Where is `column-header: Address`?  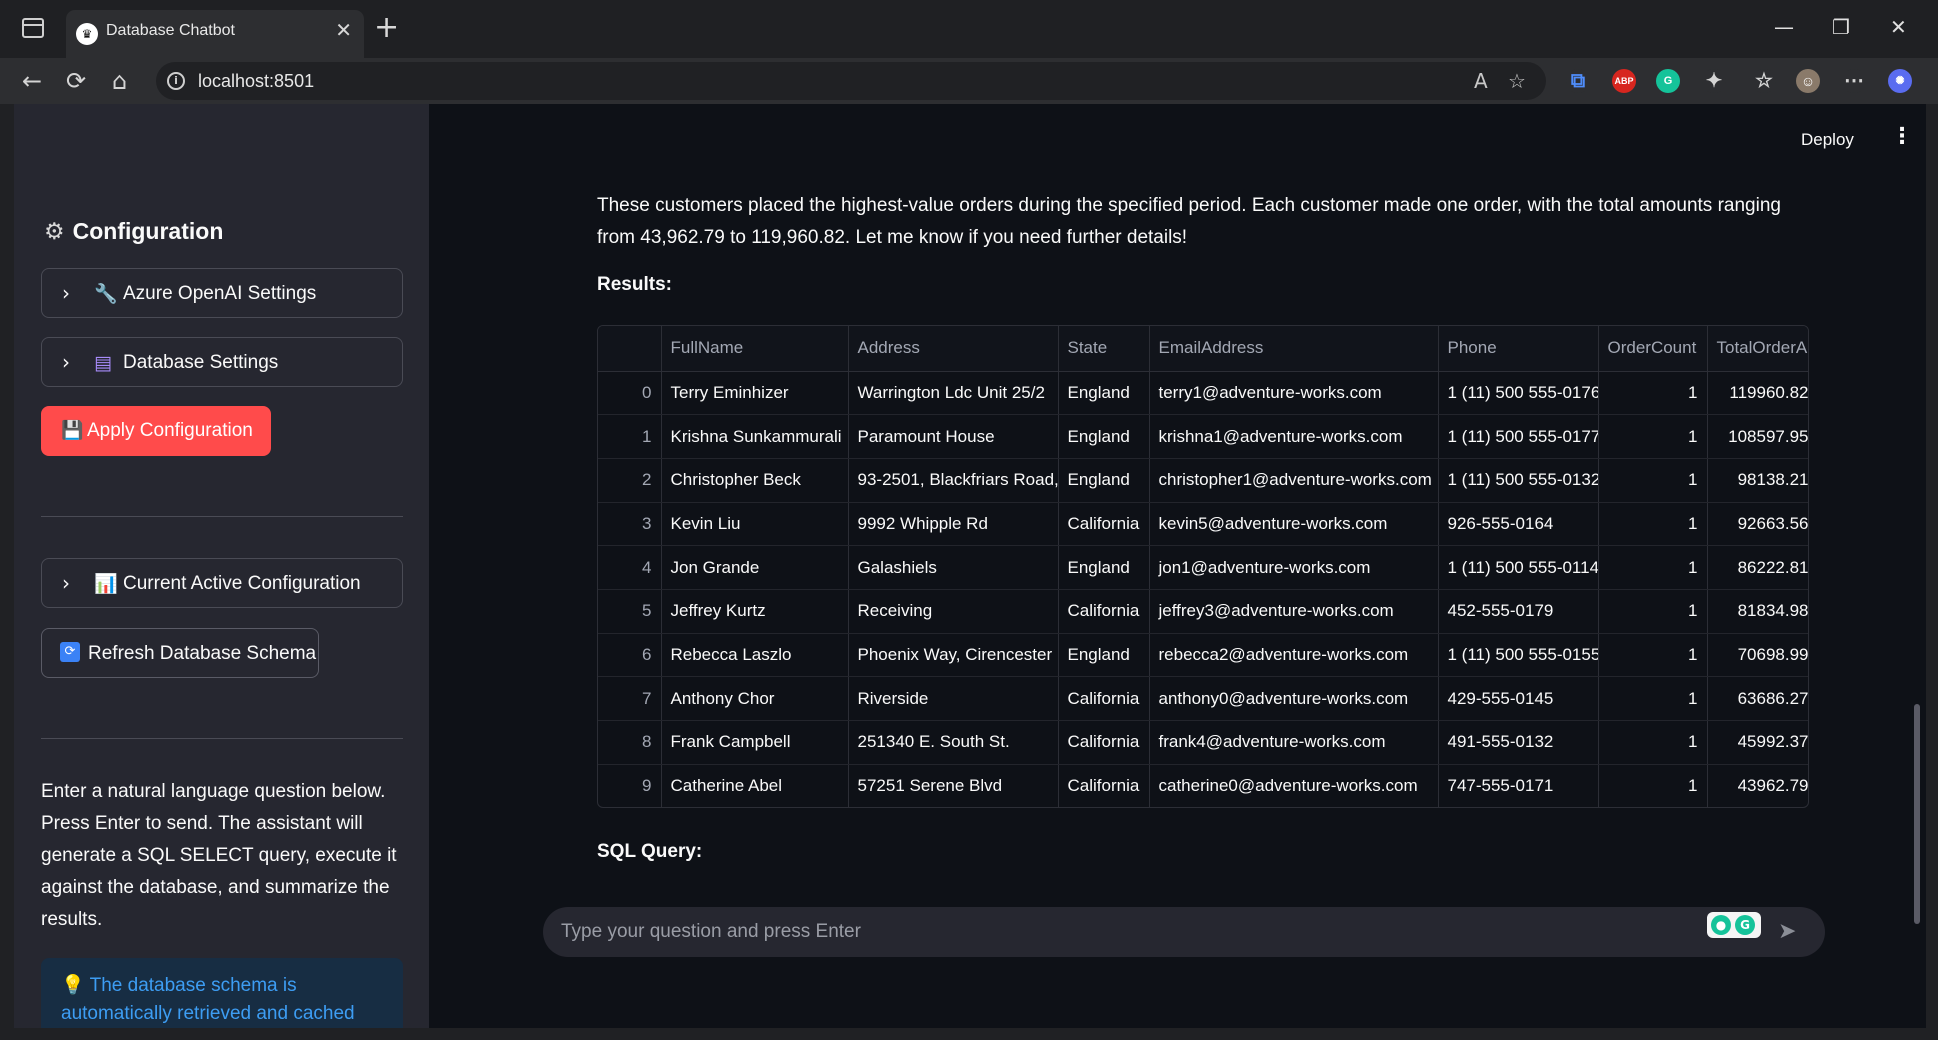 column-header: Address is located at coordinates (953, 349).